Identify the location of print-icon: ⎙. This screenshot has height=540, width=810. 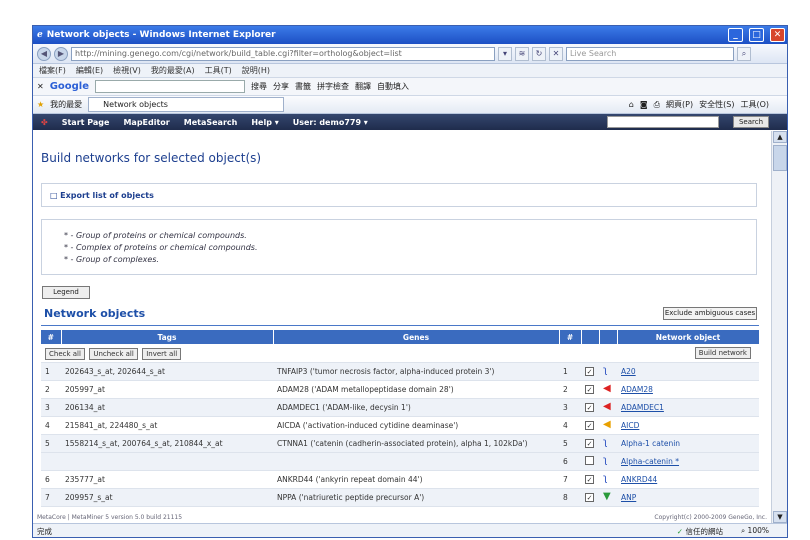
(657, 105).